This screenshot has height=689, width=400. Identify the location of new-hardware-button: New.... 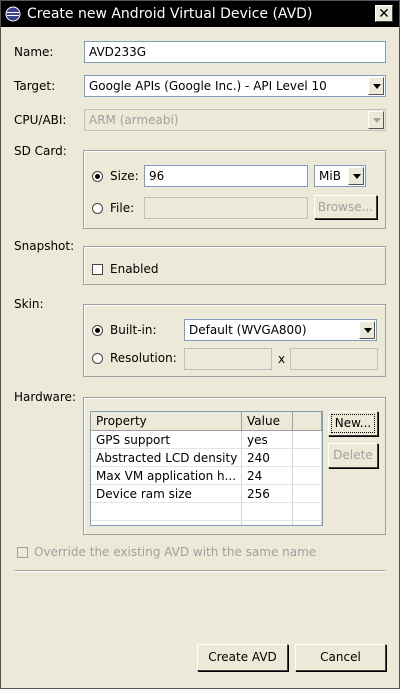
(353, 423).